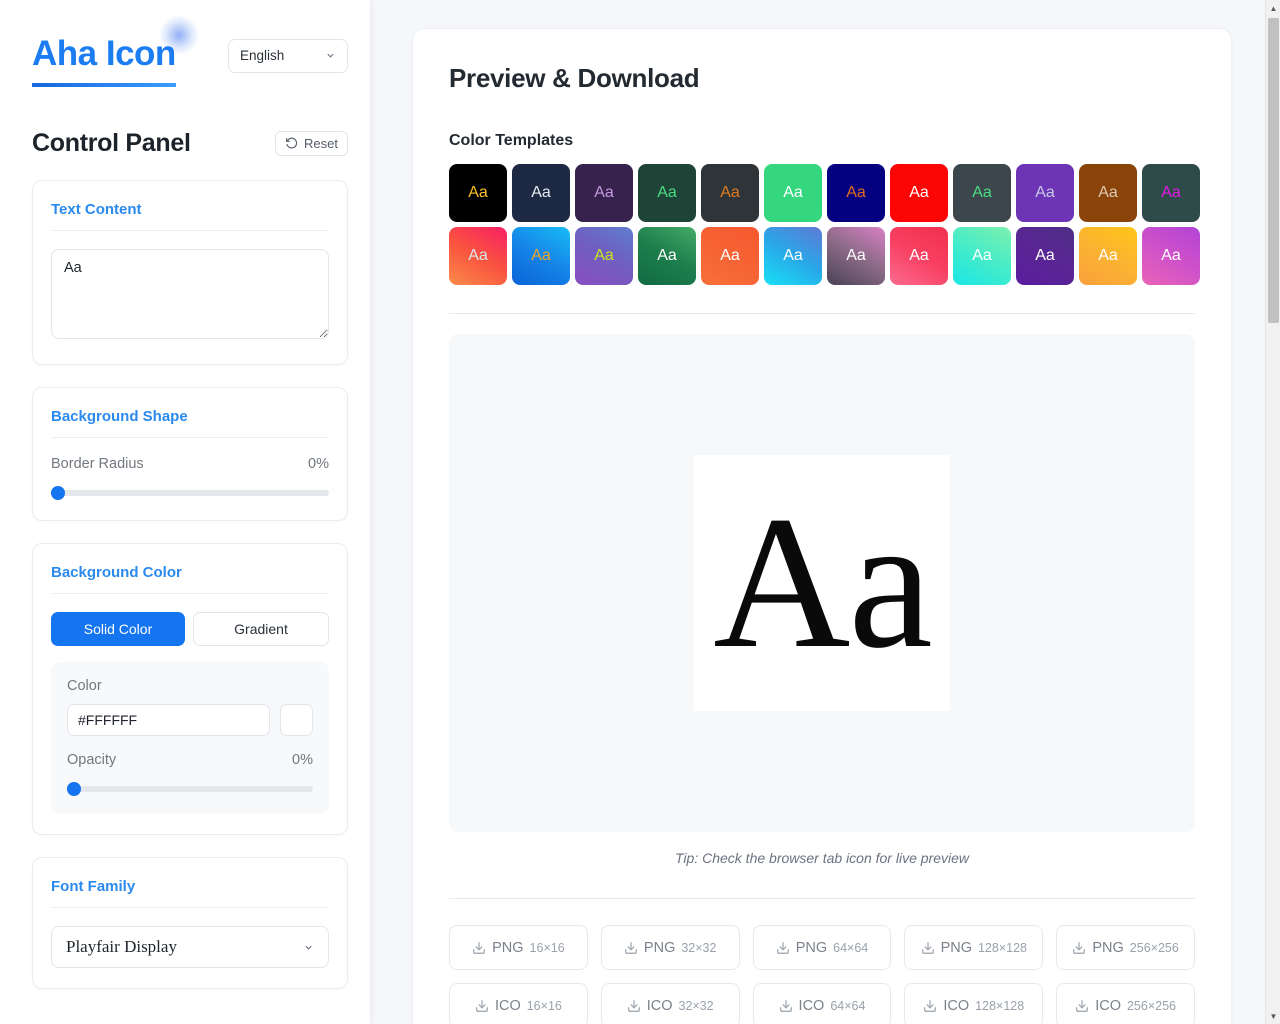  Describe the element at coordinates (518, 947) in the screenshot. I see `download-button: PNG 16×16` at that location.